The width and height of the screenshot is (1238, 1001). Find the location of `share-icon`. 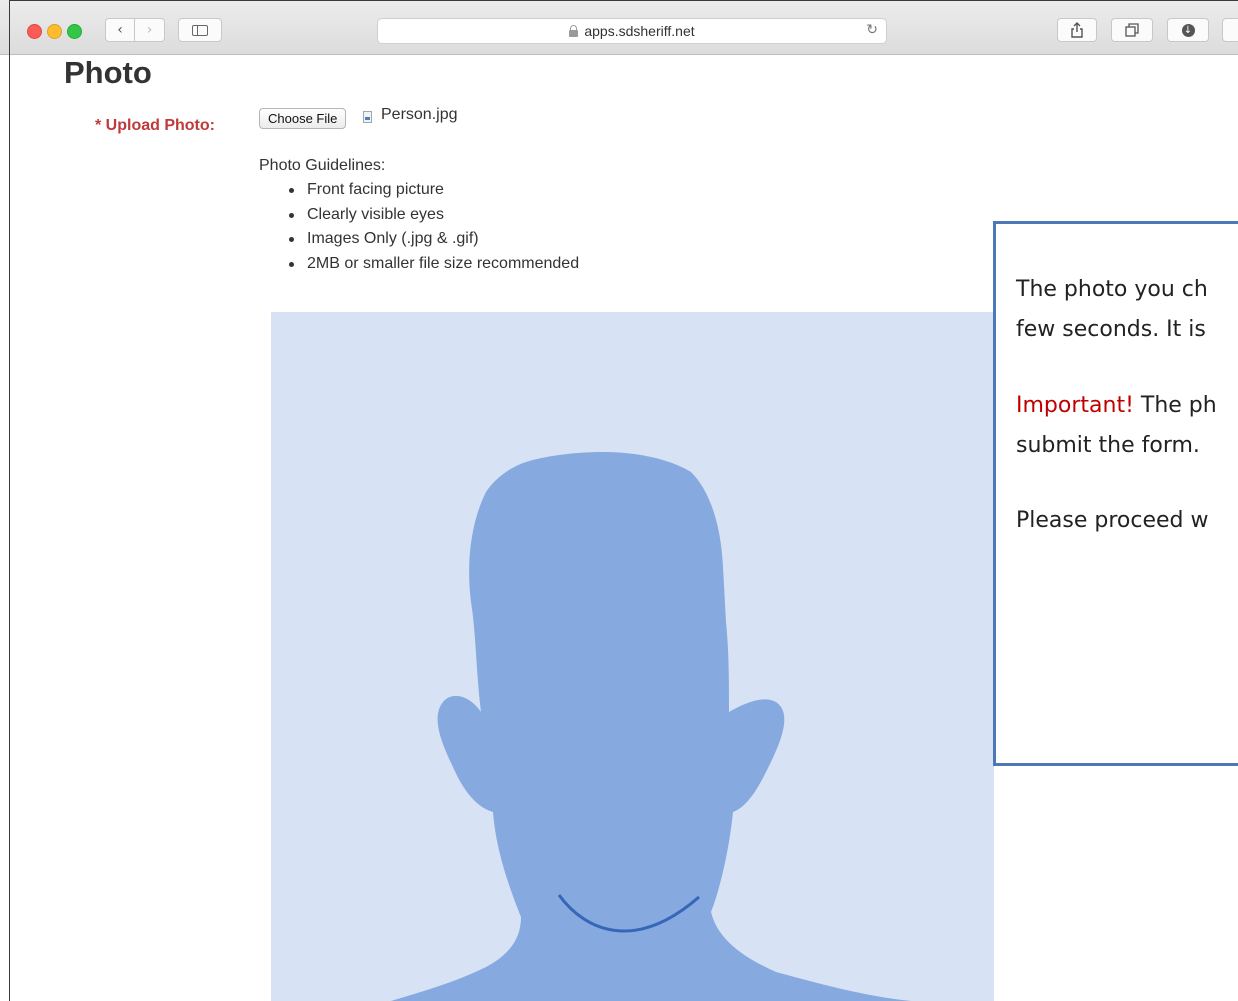

share-icon is located at coordinates (1077, 30).